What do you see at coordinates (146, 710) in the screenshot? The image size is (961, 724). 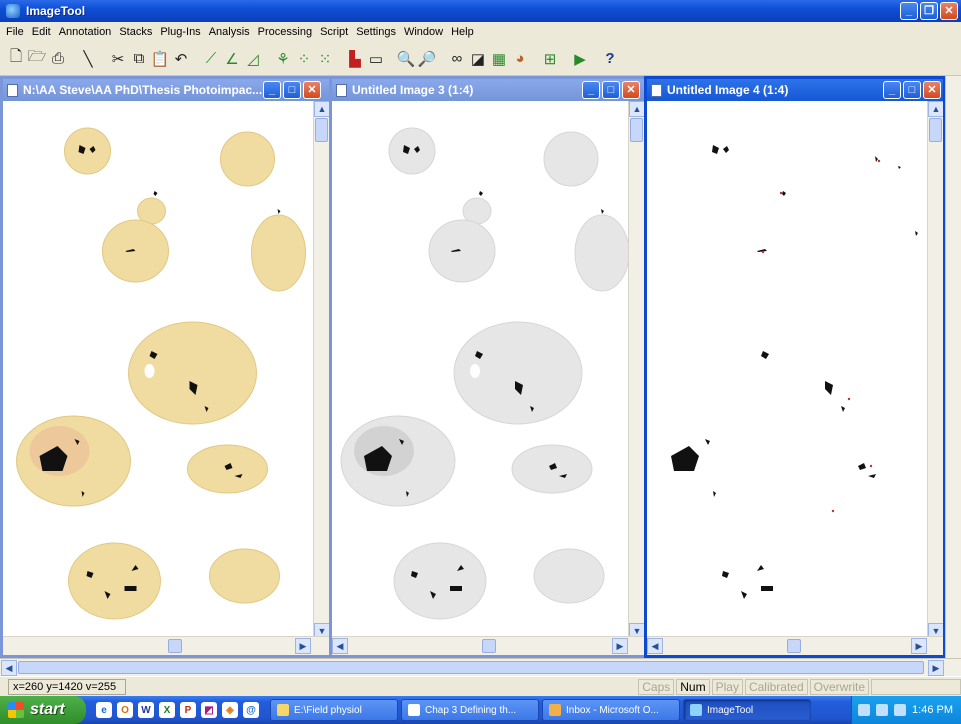 I see `word-icon: W` at bounding box center [146, 710].